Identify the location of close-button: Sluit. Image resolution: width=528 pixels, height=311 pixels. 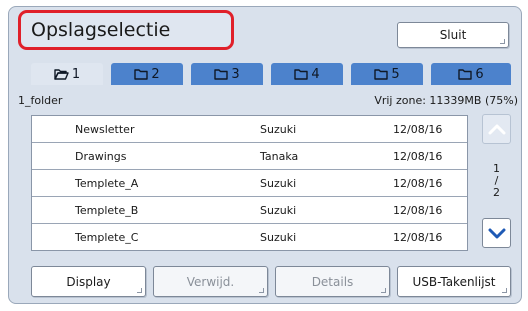
(453, 35).